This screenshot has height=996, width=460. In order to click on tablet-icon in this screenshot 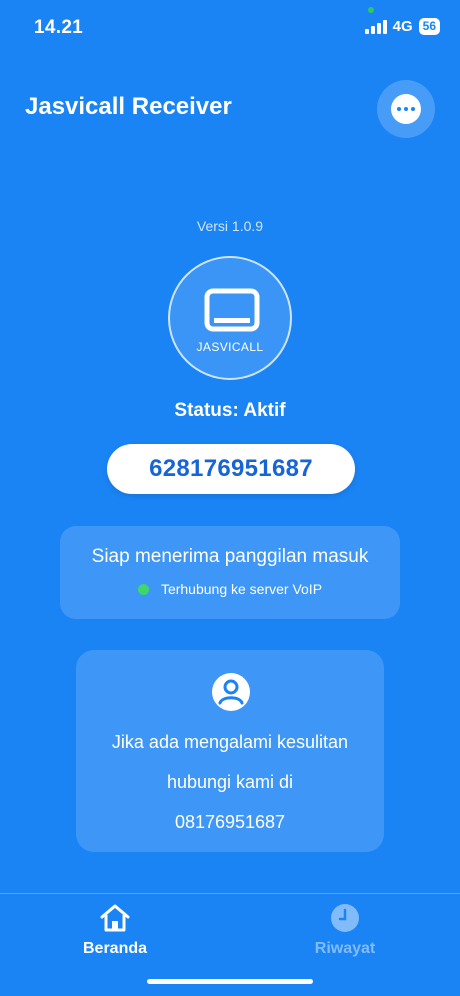, I will do `click(232, 310)`.